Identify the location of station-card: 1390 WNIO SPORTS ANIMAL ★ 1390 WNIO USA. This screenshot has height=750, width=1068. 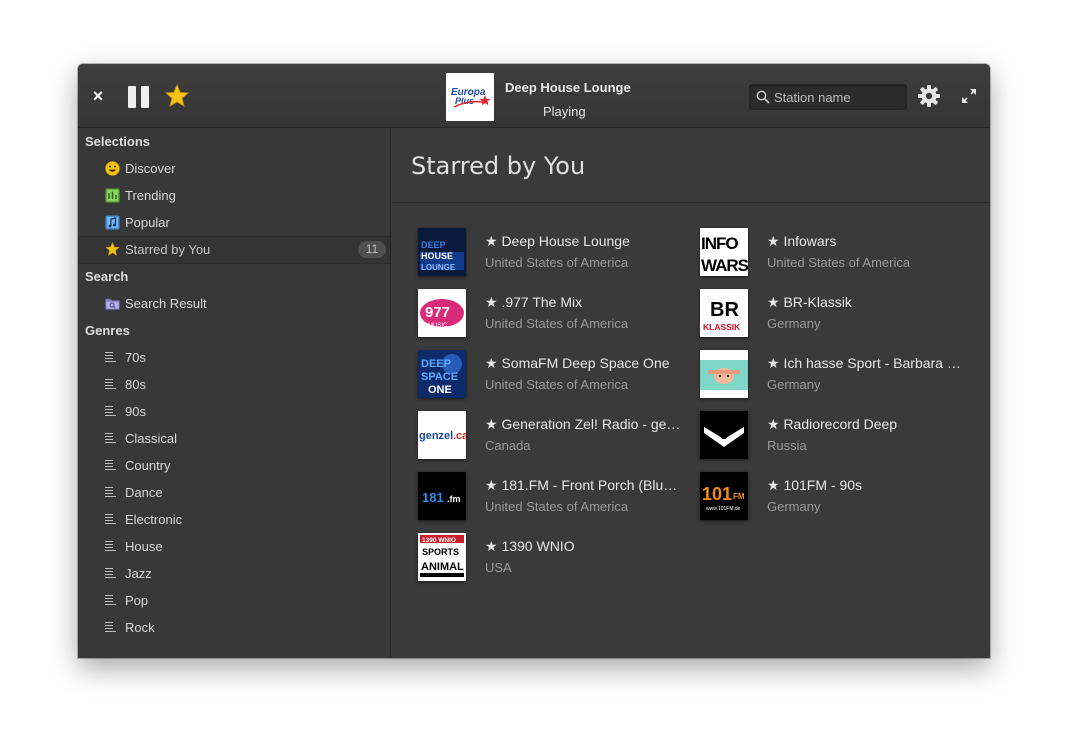
(546, 558).